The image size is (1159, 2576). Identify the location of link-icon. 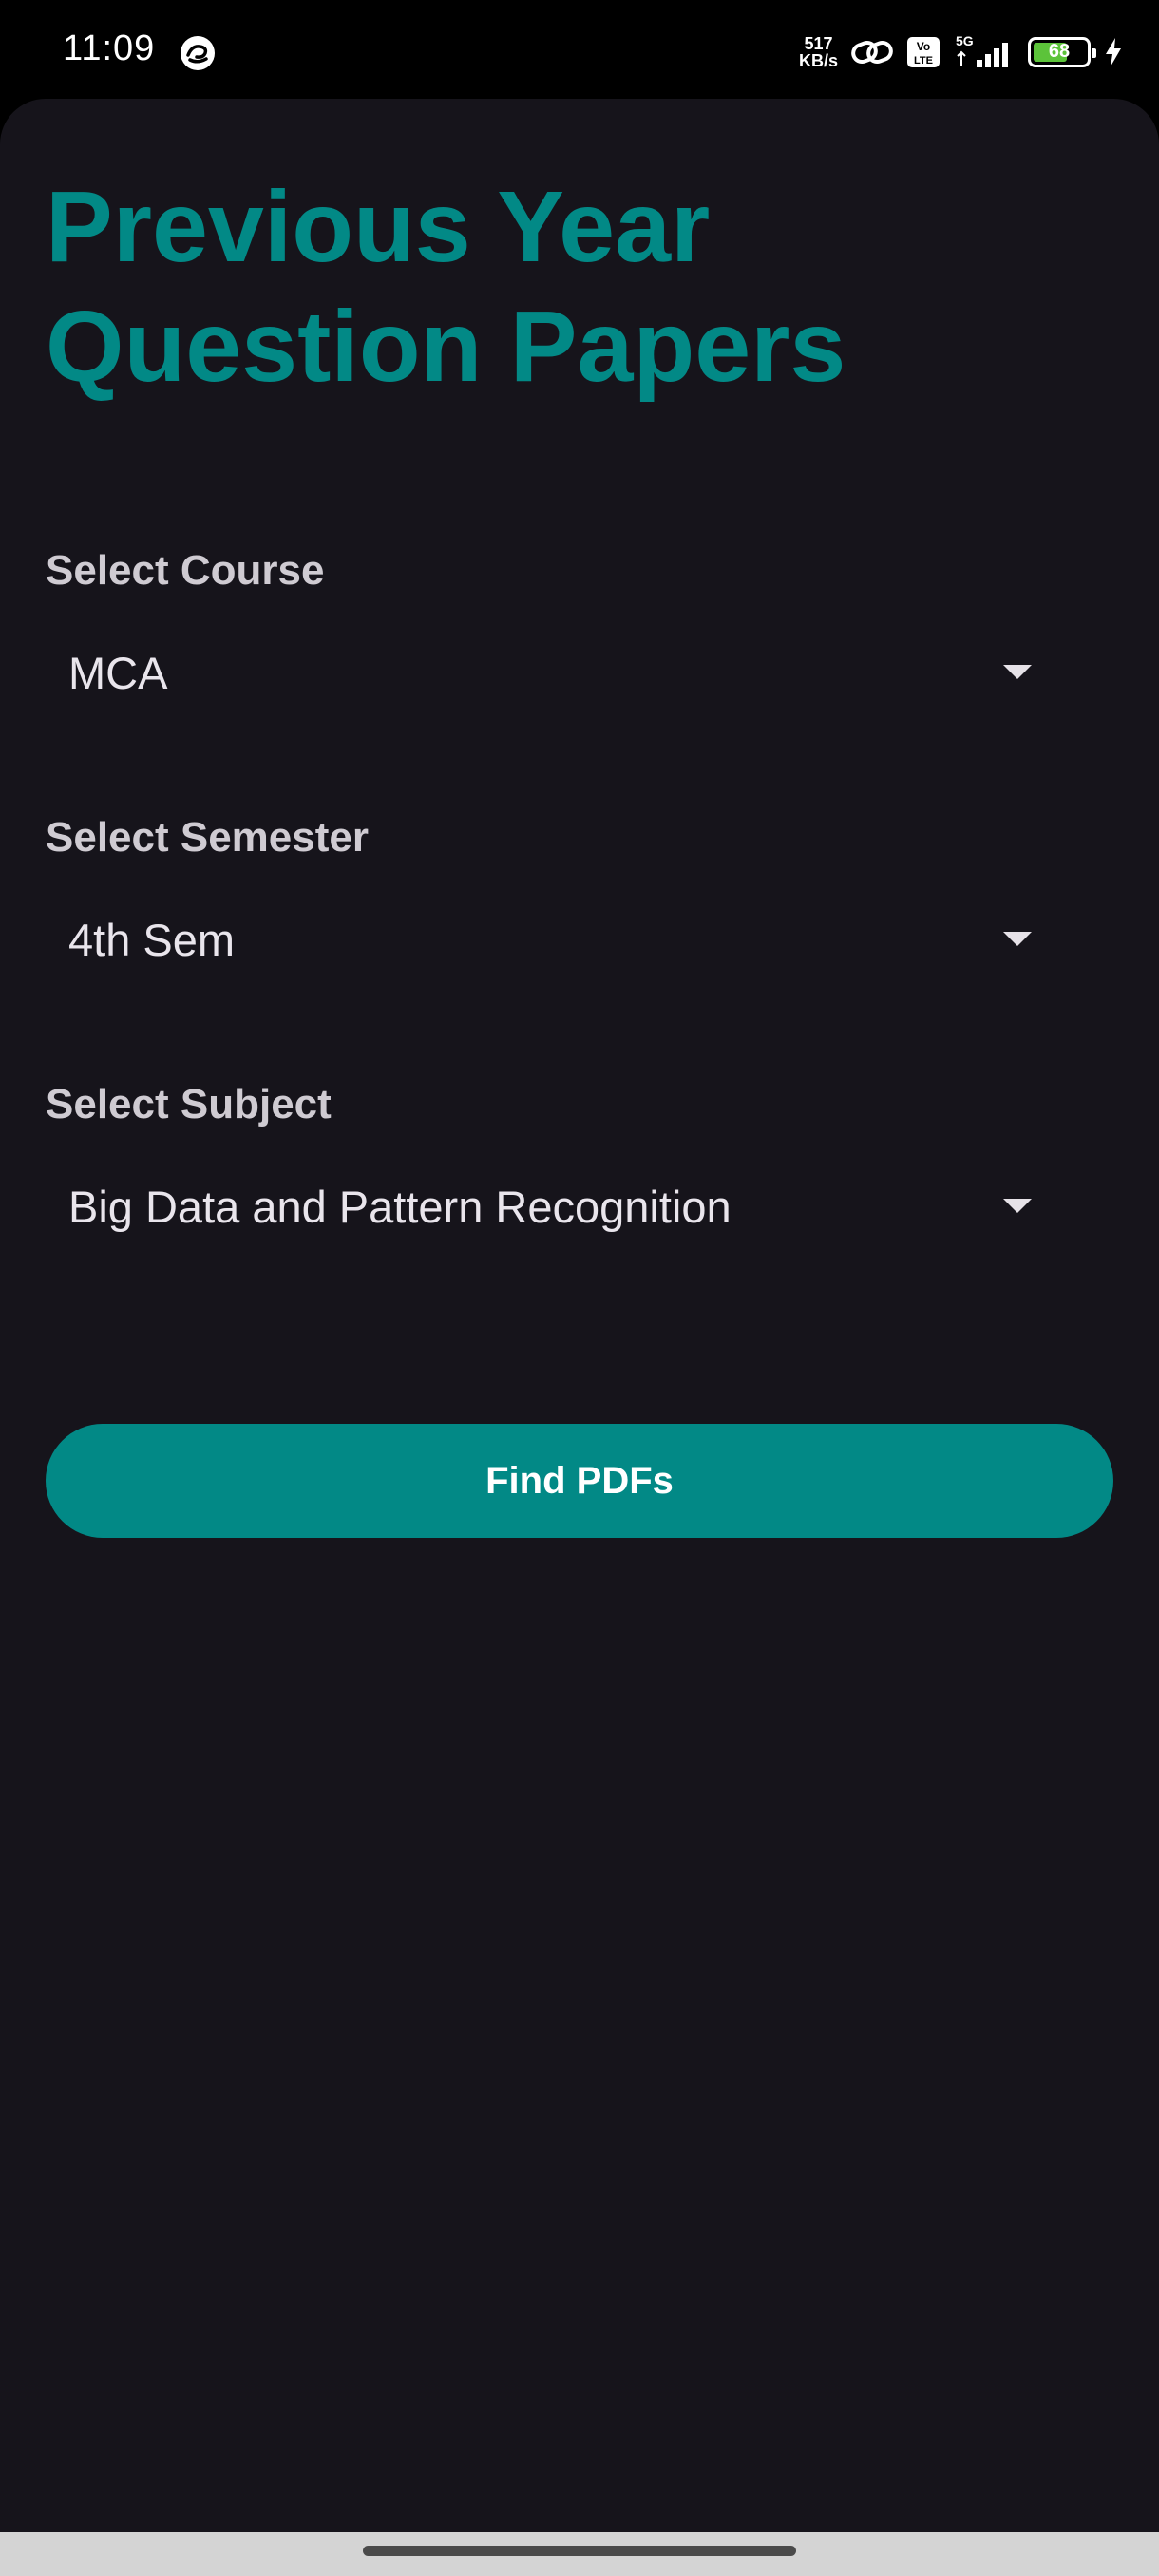
(872, 52).